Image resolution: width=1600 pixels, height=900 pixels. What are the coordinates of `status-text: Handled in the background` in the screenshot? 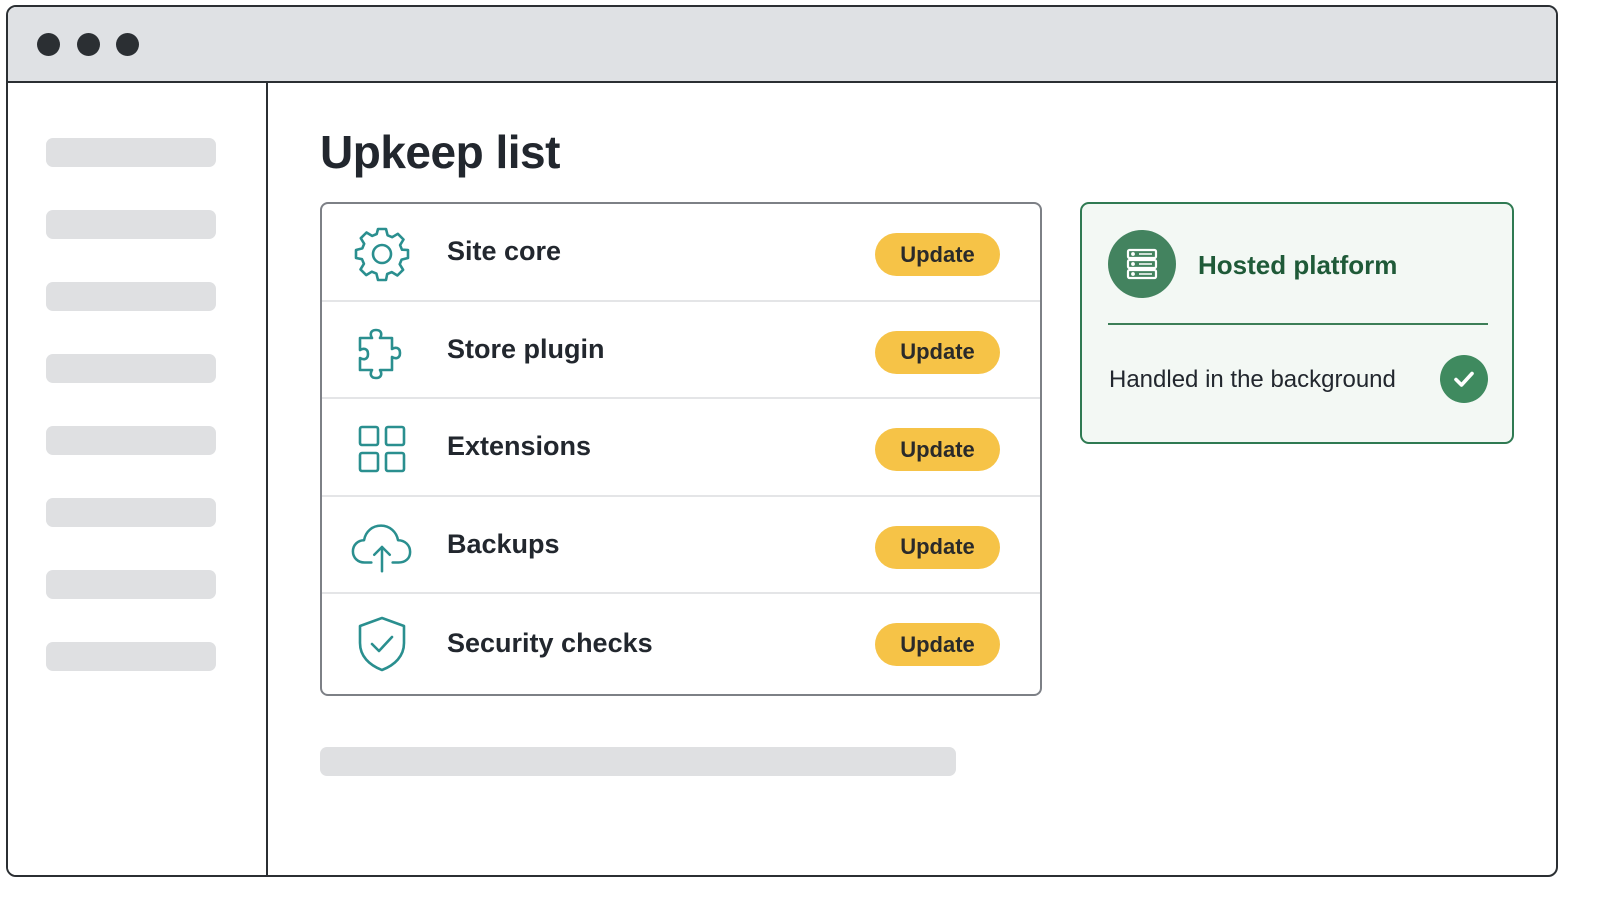 It's located at (1252, 379).